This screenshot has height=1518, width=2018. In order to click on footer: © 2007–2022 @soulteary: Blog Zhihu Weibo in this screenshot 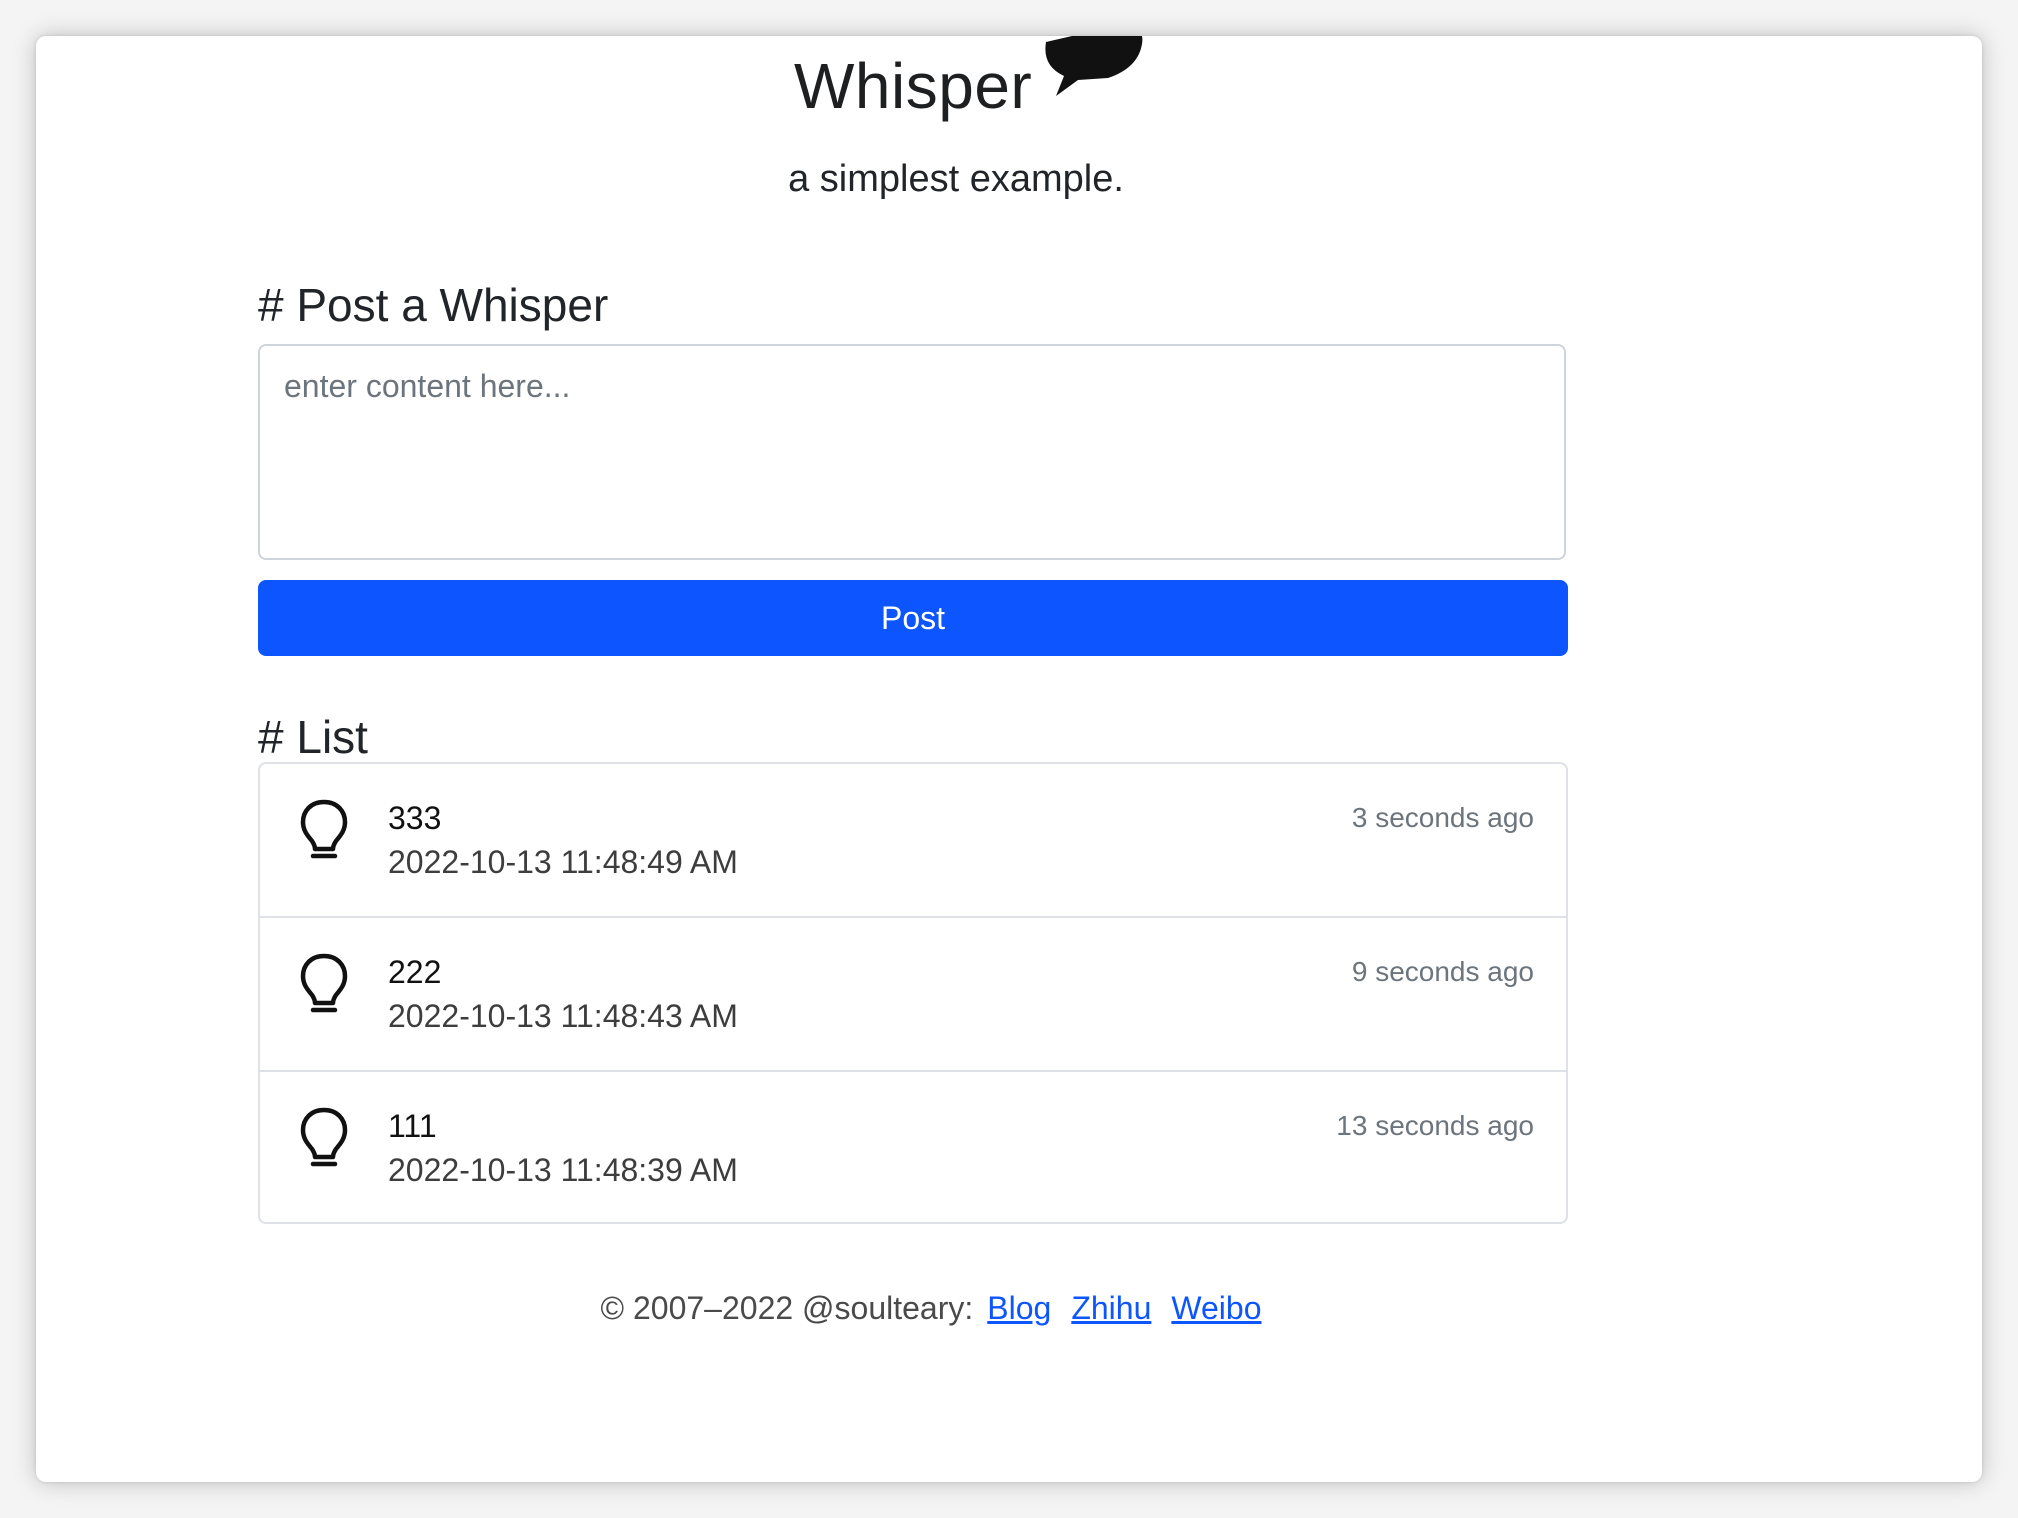, I will do `click(936, 1308)`.